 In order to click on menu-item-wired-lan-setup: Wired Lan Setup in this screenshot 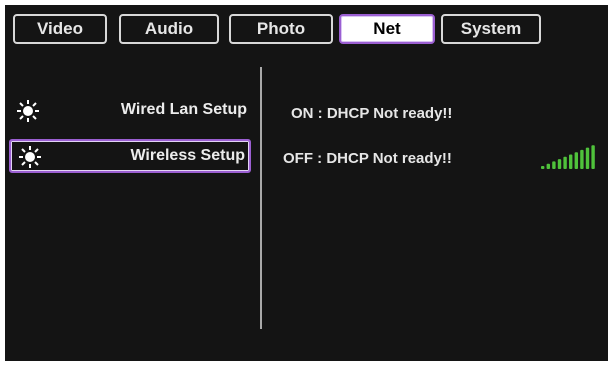, I will do `click(130, 112)`.